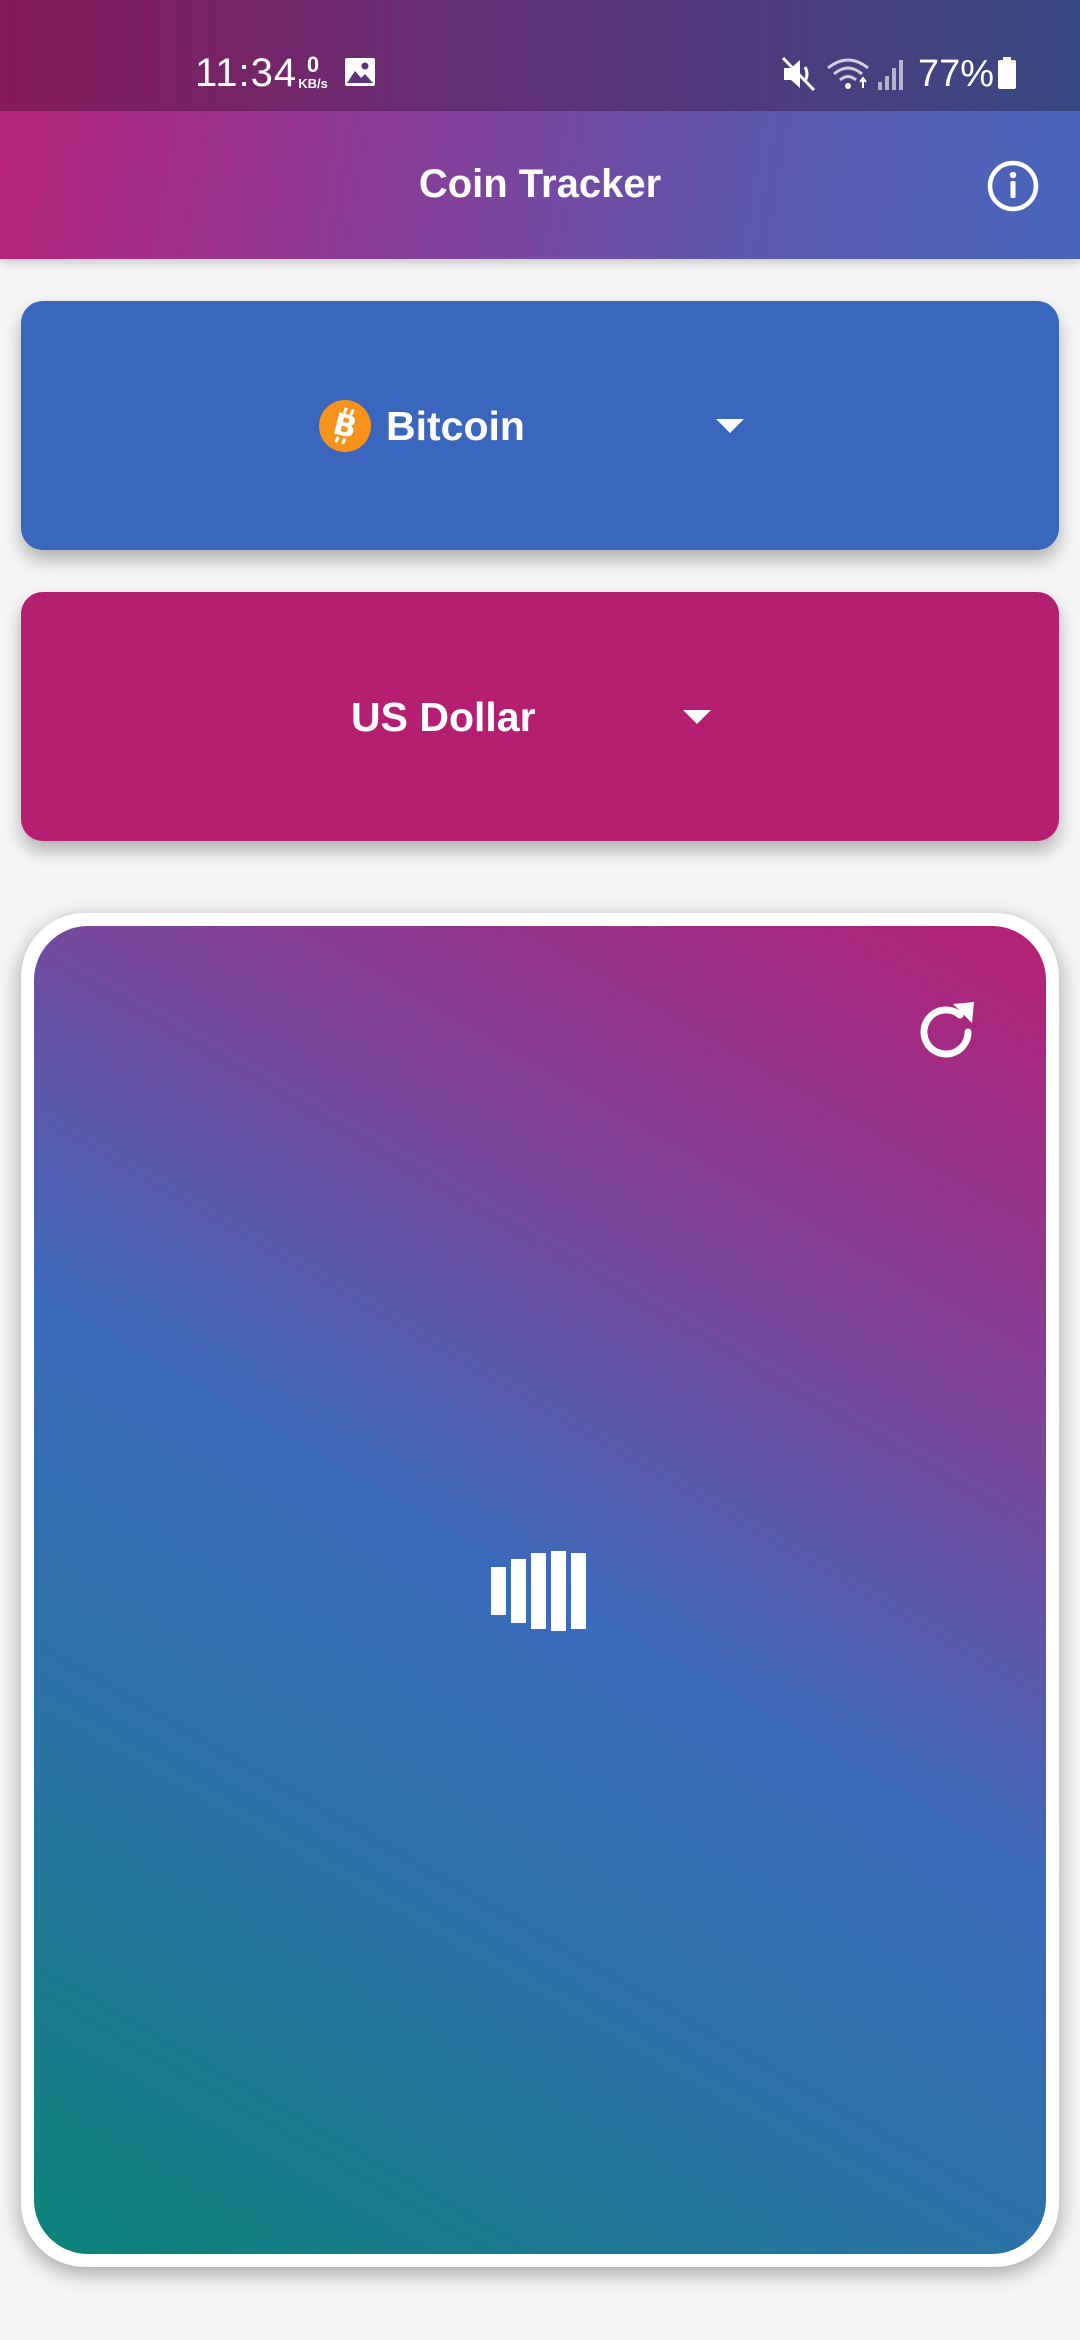 The height and width of the screenshot is (2340, 1080). Describe the element at coordinates (946, 1032) in the screenshot. I see `refresh-icon` at that location.